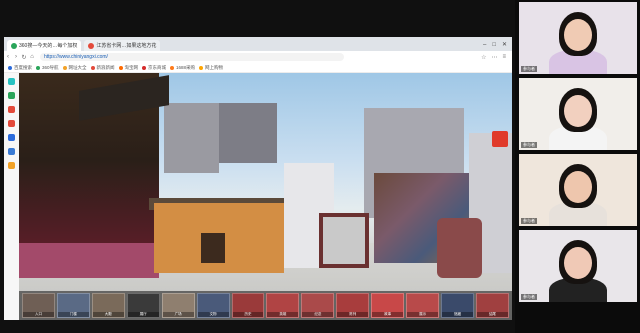 The width and height of the screenshot is (640, 333). What do you see at coordinates (23, 67) in the screenshot?
I see `bookmark-label: 百度搜索` at bounding box center [23, 67].